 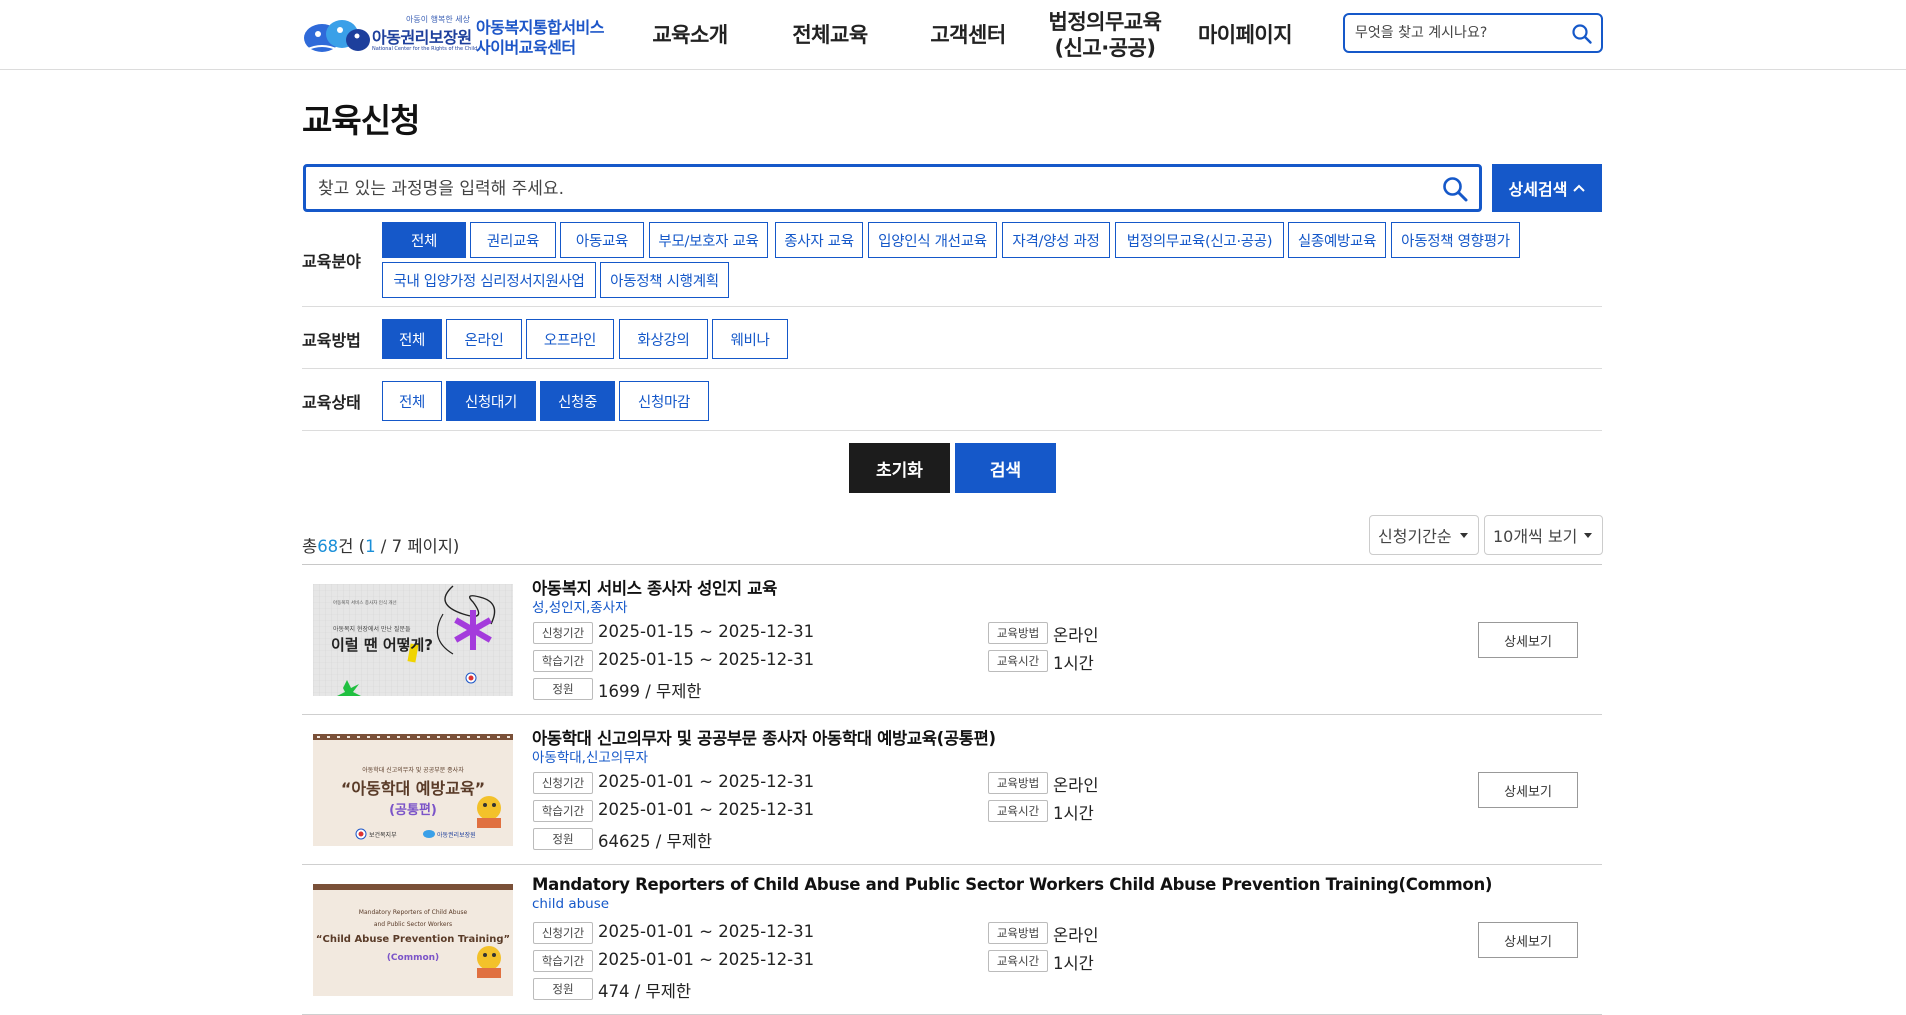 What do you see at coordinates (1460, 33) in the screenshot?
I see `header-search-input` at bounding box center [1460, 33].